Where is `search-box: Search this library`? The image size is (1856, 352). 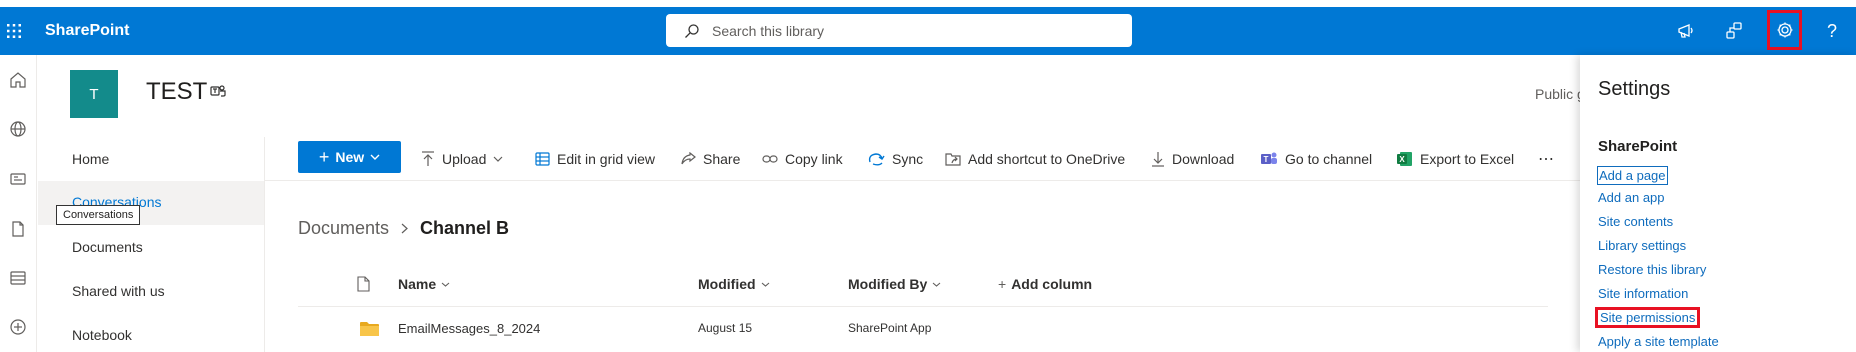 search-box: Search this library is located at coordinates (899, 30).